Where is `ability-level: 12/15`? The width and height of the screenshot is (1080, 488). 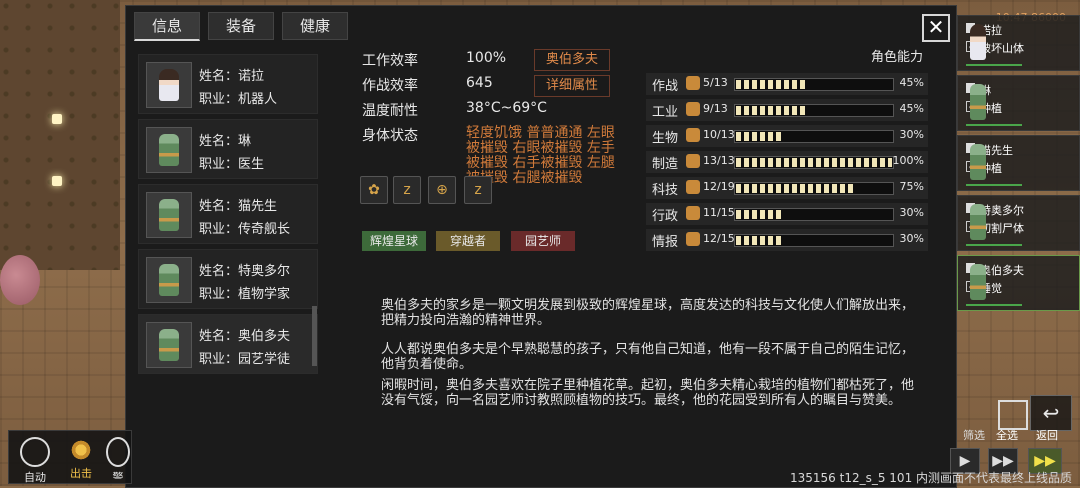 ability-level: 12/15 is located at coordinates (719, 238).